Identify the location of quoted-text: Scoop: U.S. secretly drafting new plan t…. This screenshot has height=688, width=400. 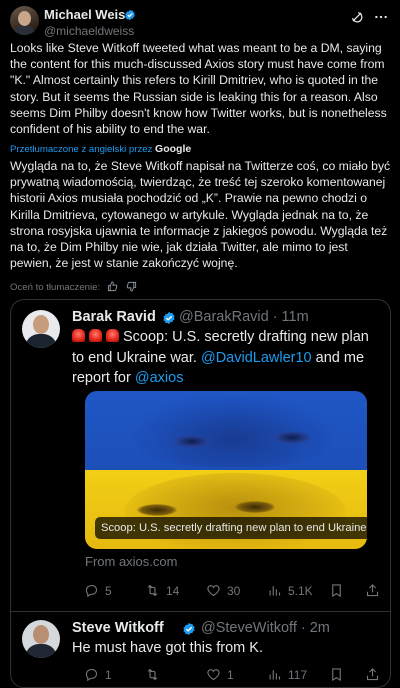
(228, 358).